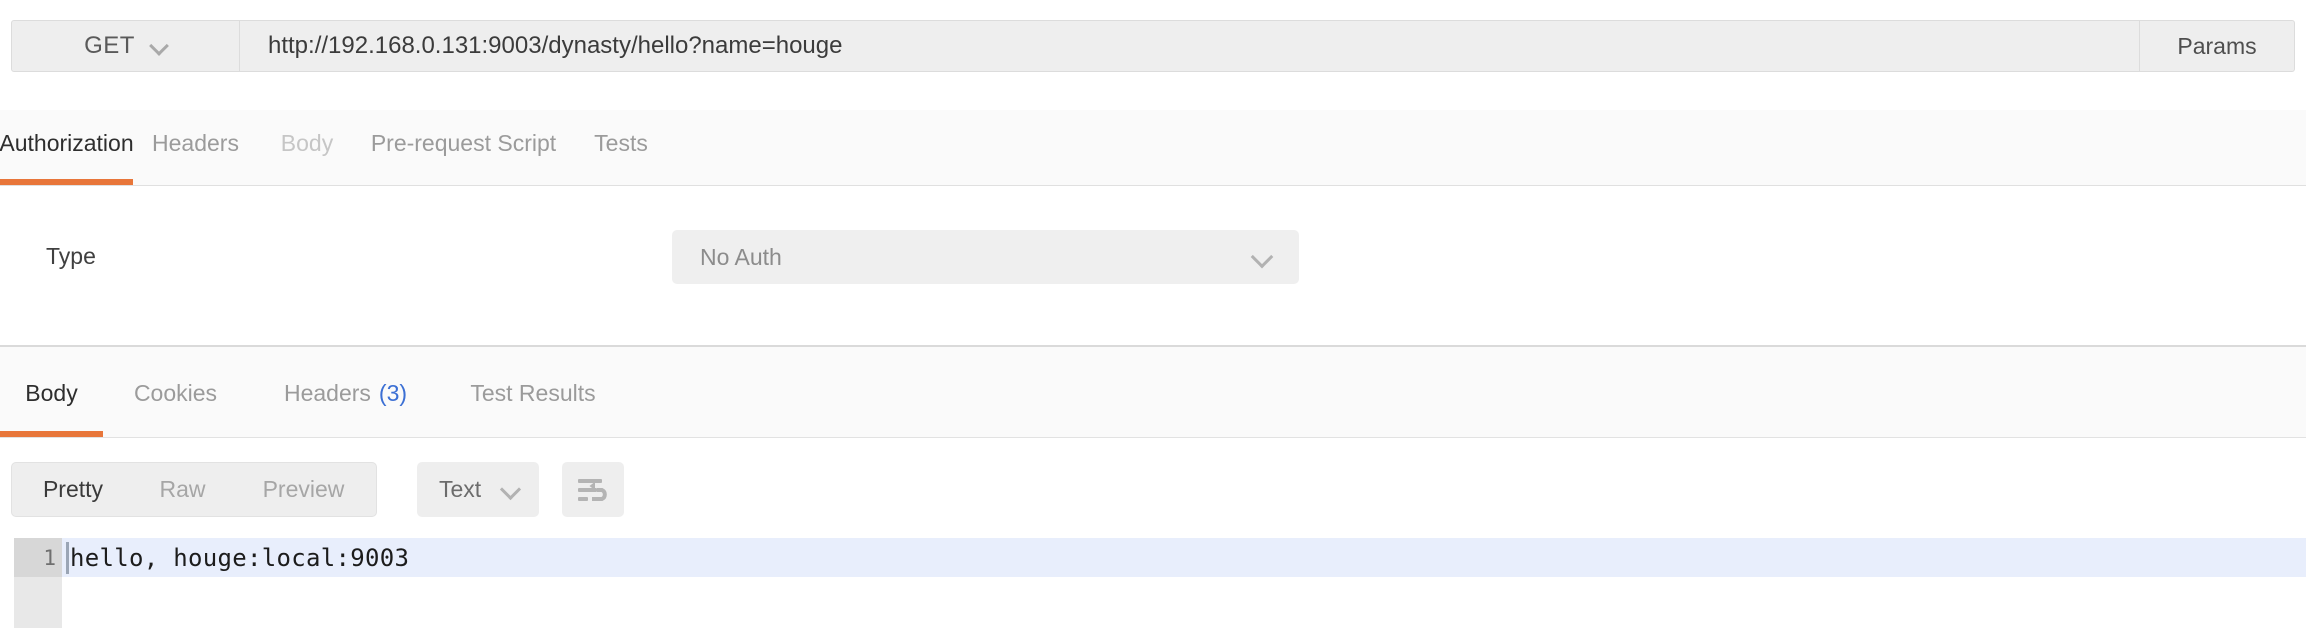  Describe the element at coordinates (240, 557) in the screenshot. I see `response-body-text: hello, houge:local:9003` at that location.